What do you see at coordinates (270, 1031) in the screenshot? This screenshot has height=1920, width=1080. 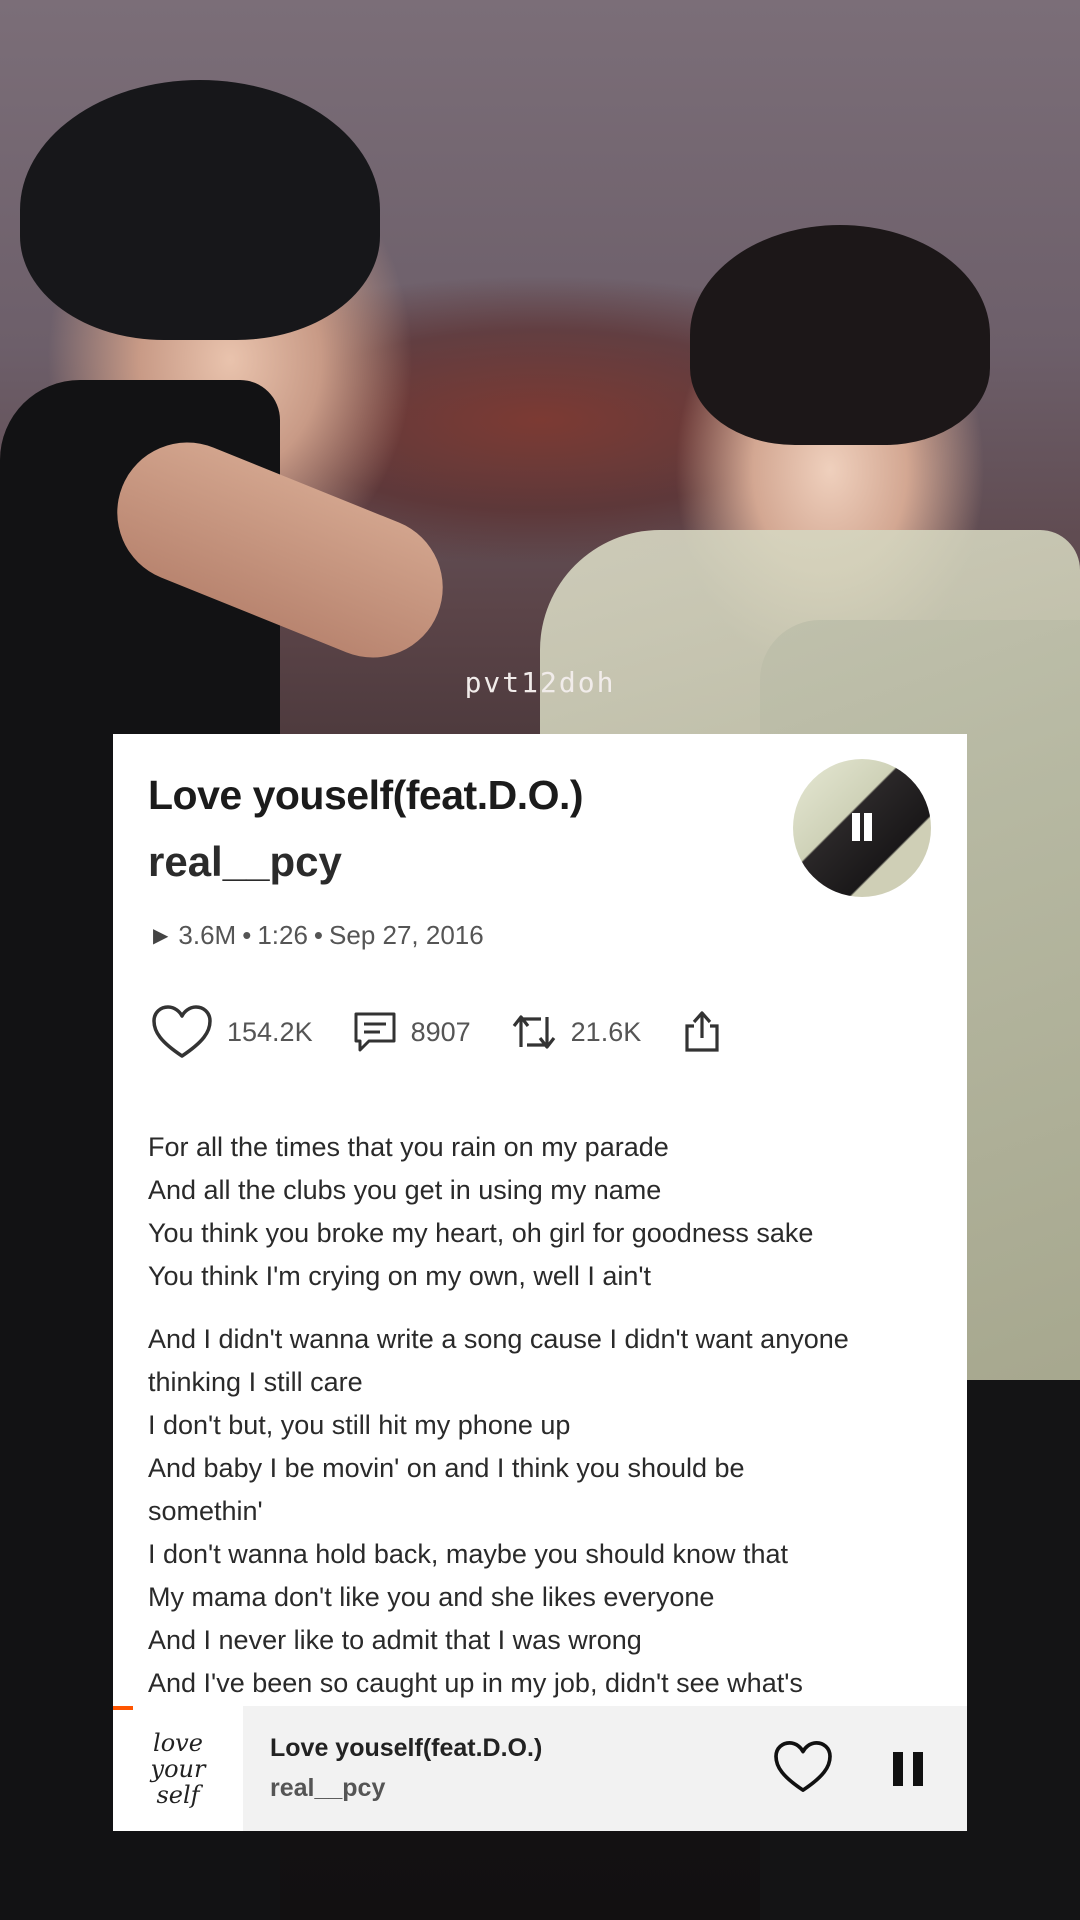 I see `like-count: 154.2K` at bounding box center [270, 1031].